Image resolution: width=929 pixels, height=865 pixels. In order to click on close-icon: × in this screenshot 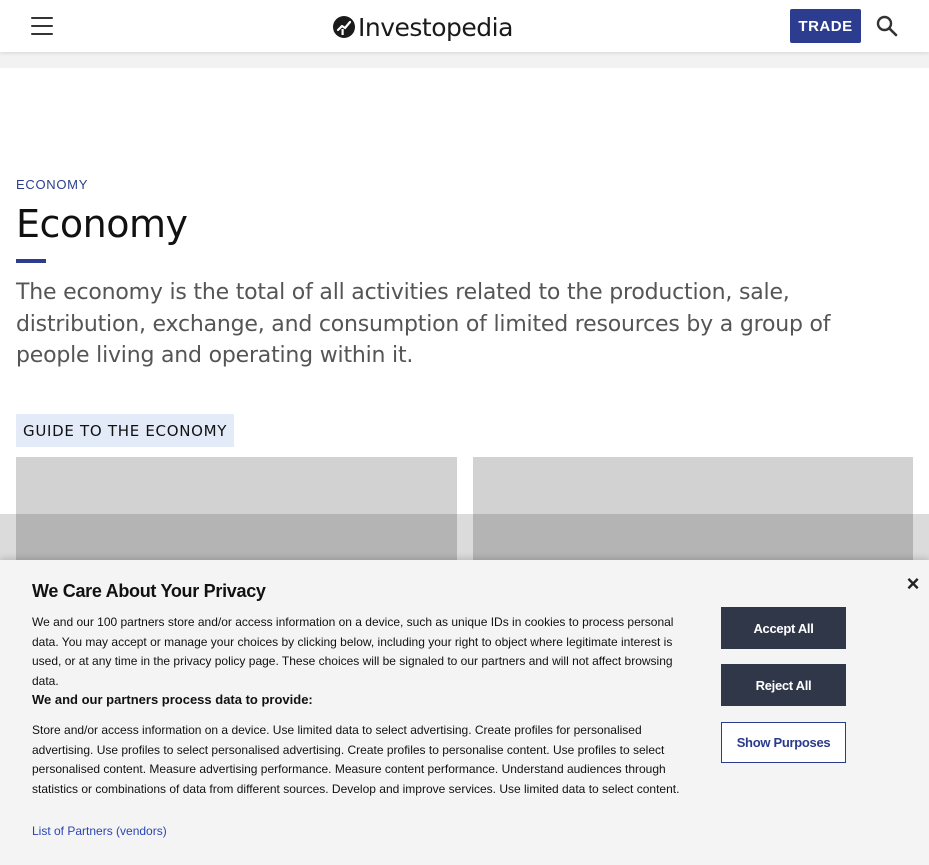, I will do `click(913, 584)`.